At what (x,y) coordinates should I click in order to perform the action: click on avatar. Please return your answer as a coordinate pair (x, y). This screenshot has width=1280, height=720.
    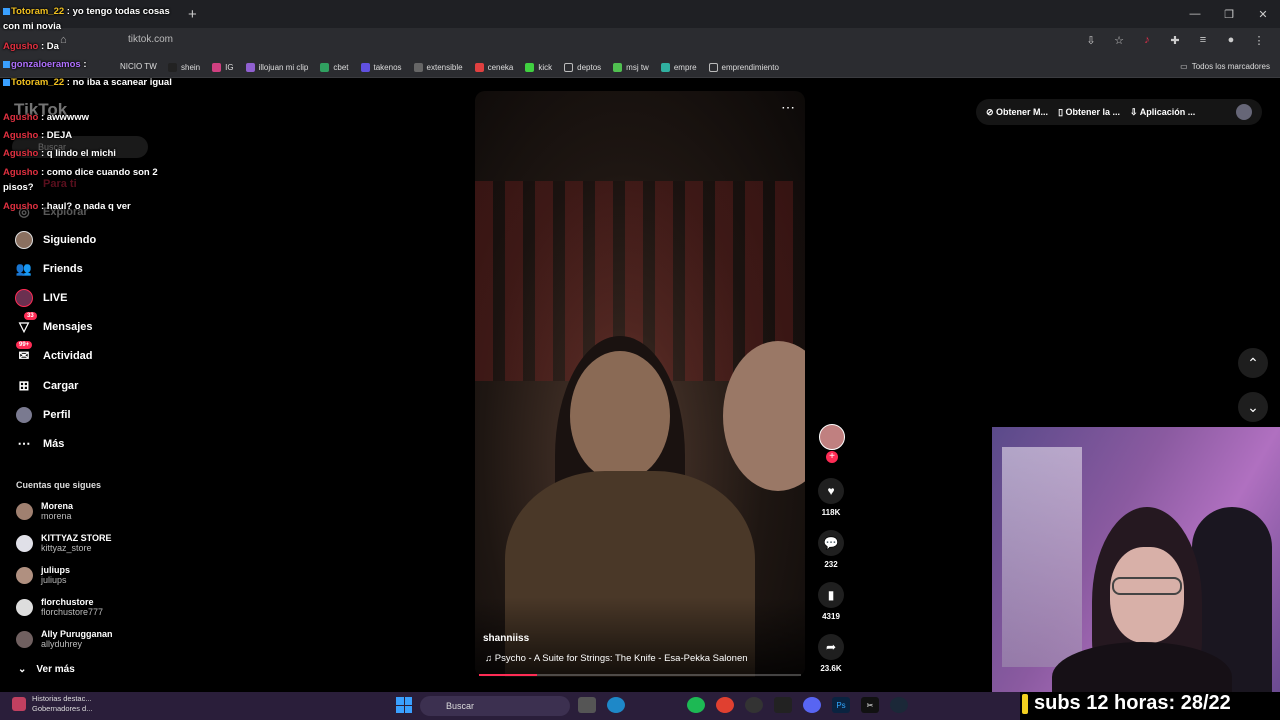
    Looking at the image, I should click on (24, 575).